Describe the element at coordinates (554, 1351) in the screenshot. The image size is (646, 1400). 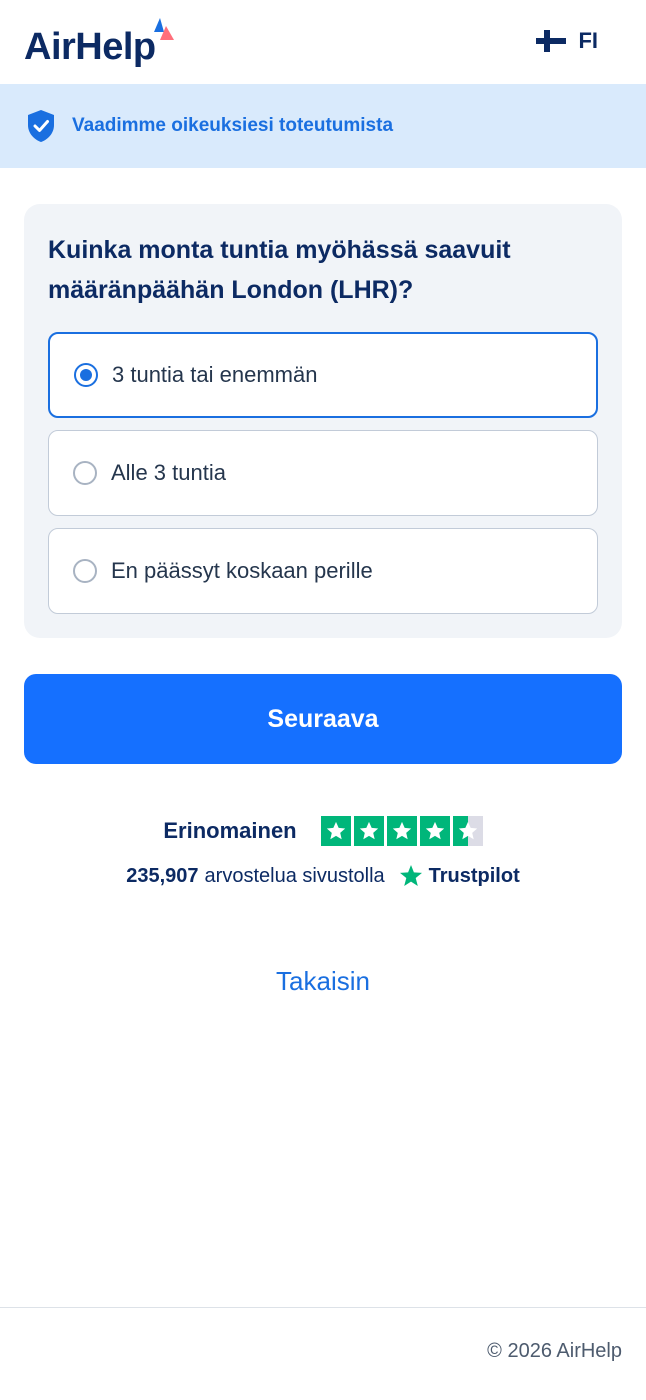
I see `footer-copyright: © 2026 AirHelp` at that location.